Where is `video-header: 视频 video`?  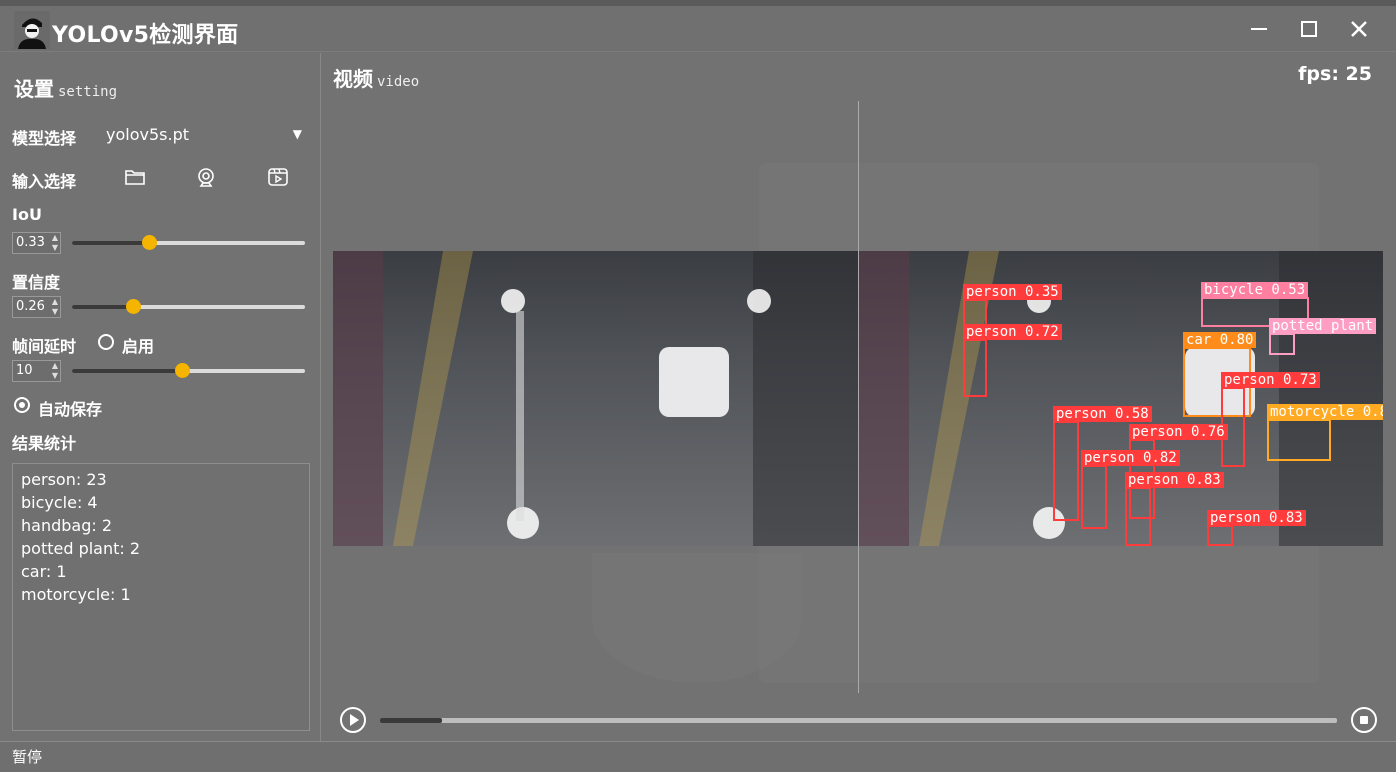
video-header: 视频 video is located at coordinates (376, 77).